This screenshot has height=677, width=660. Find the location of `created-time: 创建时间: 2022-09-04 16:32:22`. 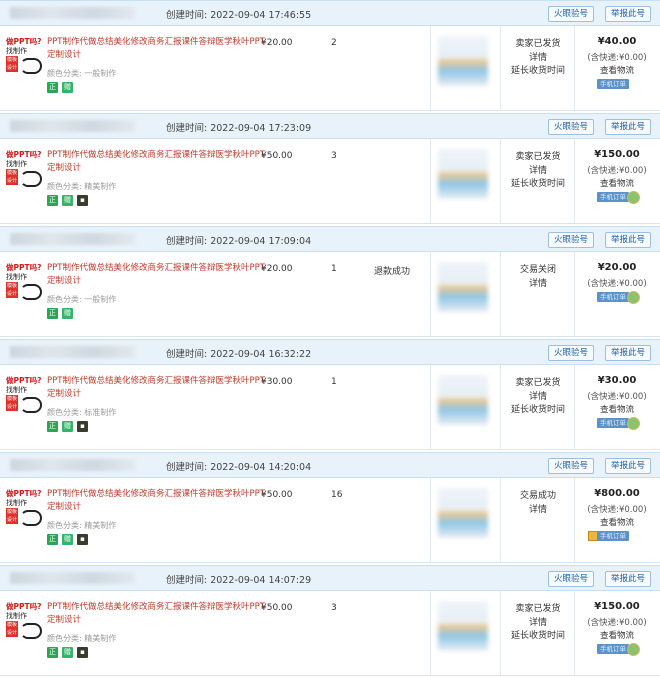

created-time: 创建时间: 2022-09-04 16:32:22 is located at coordinates (239, 354).